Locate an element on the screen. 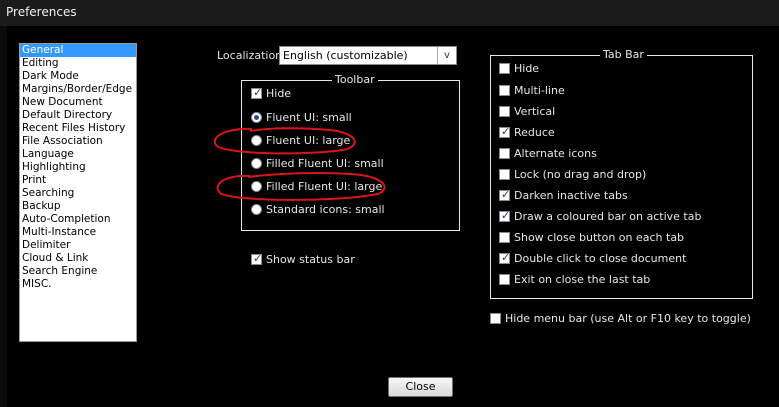 This screenshot has width=779, height=407. close-button: Close is located at coordinates (420, 387).